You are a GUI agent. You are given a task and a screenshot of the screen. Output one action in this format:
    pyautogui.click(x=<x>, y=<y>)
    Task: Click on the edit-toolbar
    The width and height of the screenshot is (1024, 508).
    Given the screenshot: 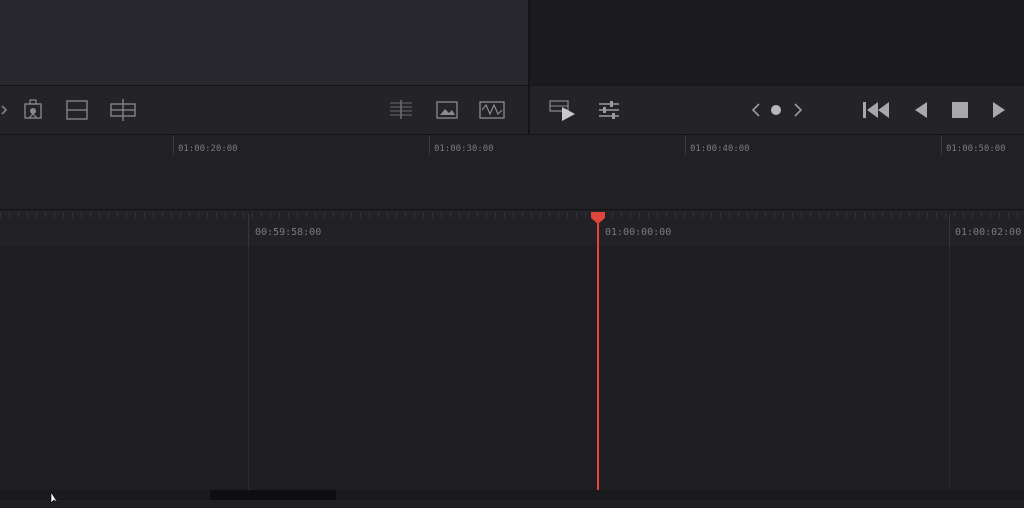 What is the action you would take?
    pyautogui.click(x=512, y=110)
    